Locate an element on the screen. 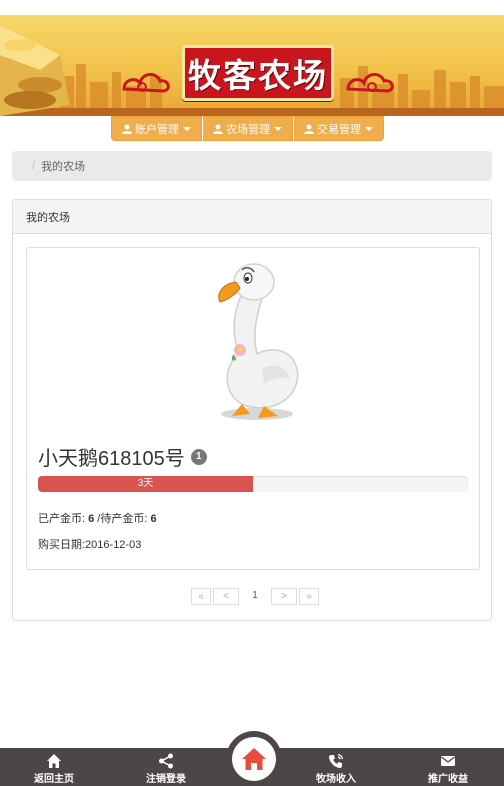 This screenshot has width=504, height=786. footer-back-home: 返回主页 is located at coordinates (54, 767).